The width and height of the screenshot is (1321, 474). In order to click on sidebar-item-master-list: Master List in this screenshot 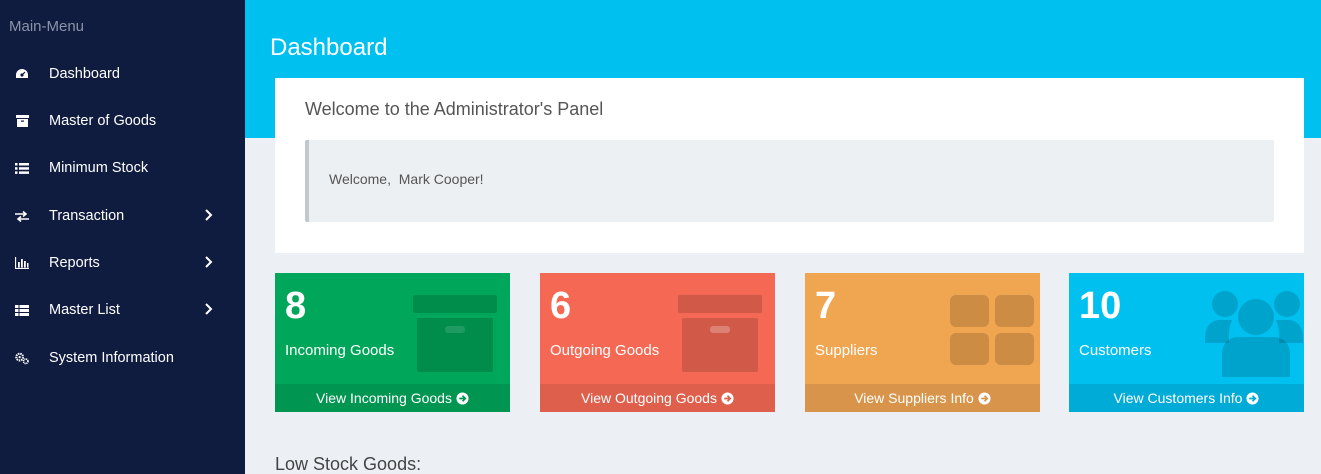, I will do `click(122, 310)`.